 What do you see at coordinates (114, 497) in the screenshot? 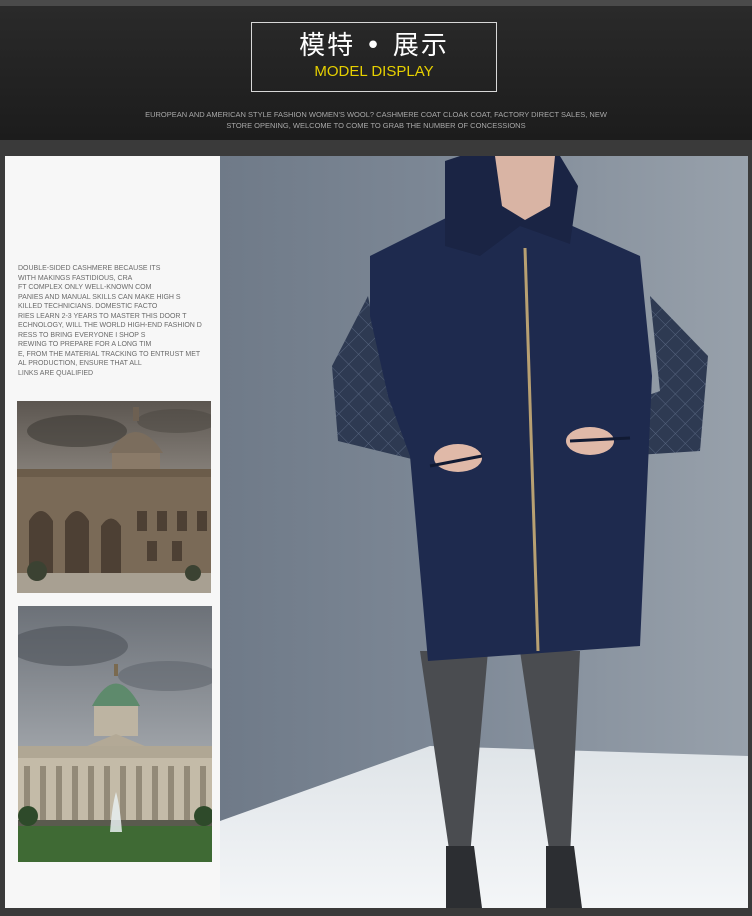
I see `cathedral-photo` at bounding box center [114, 497].